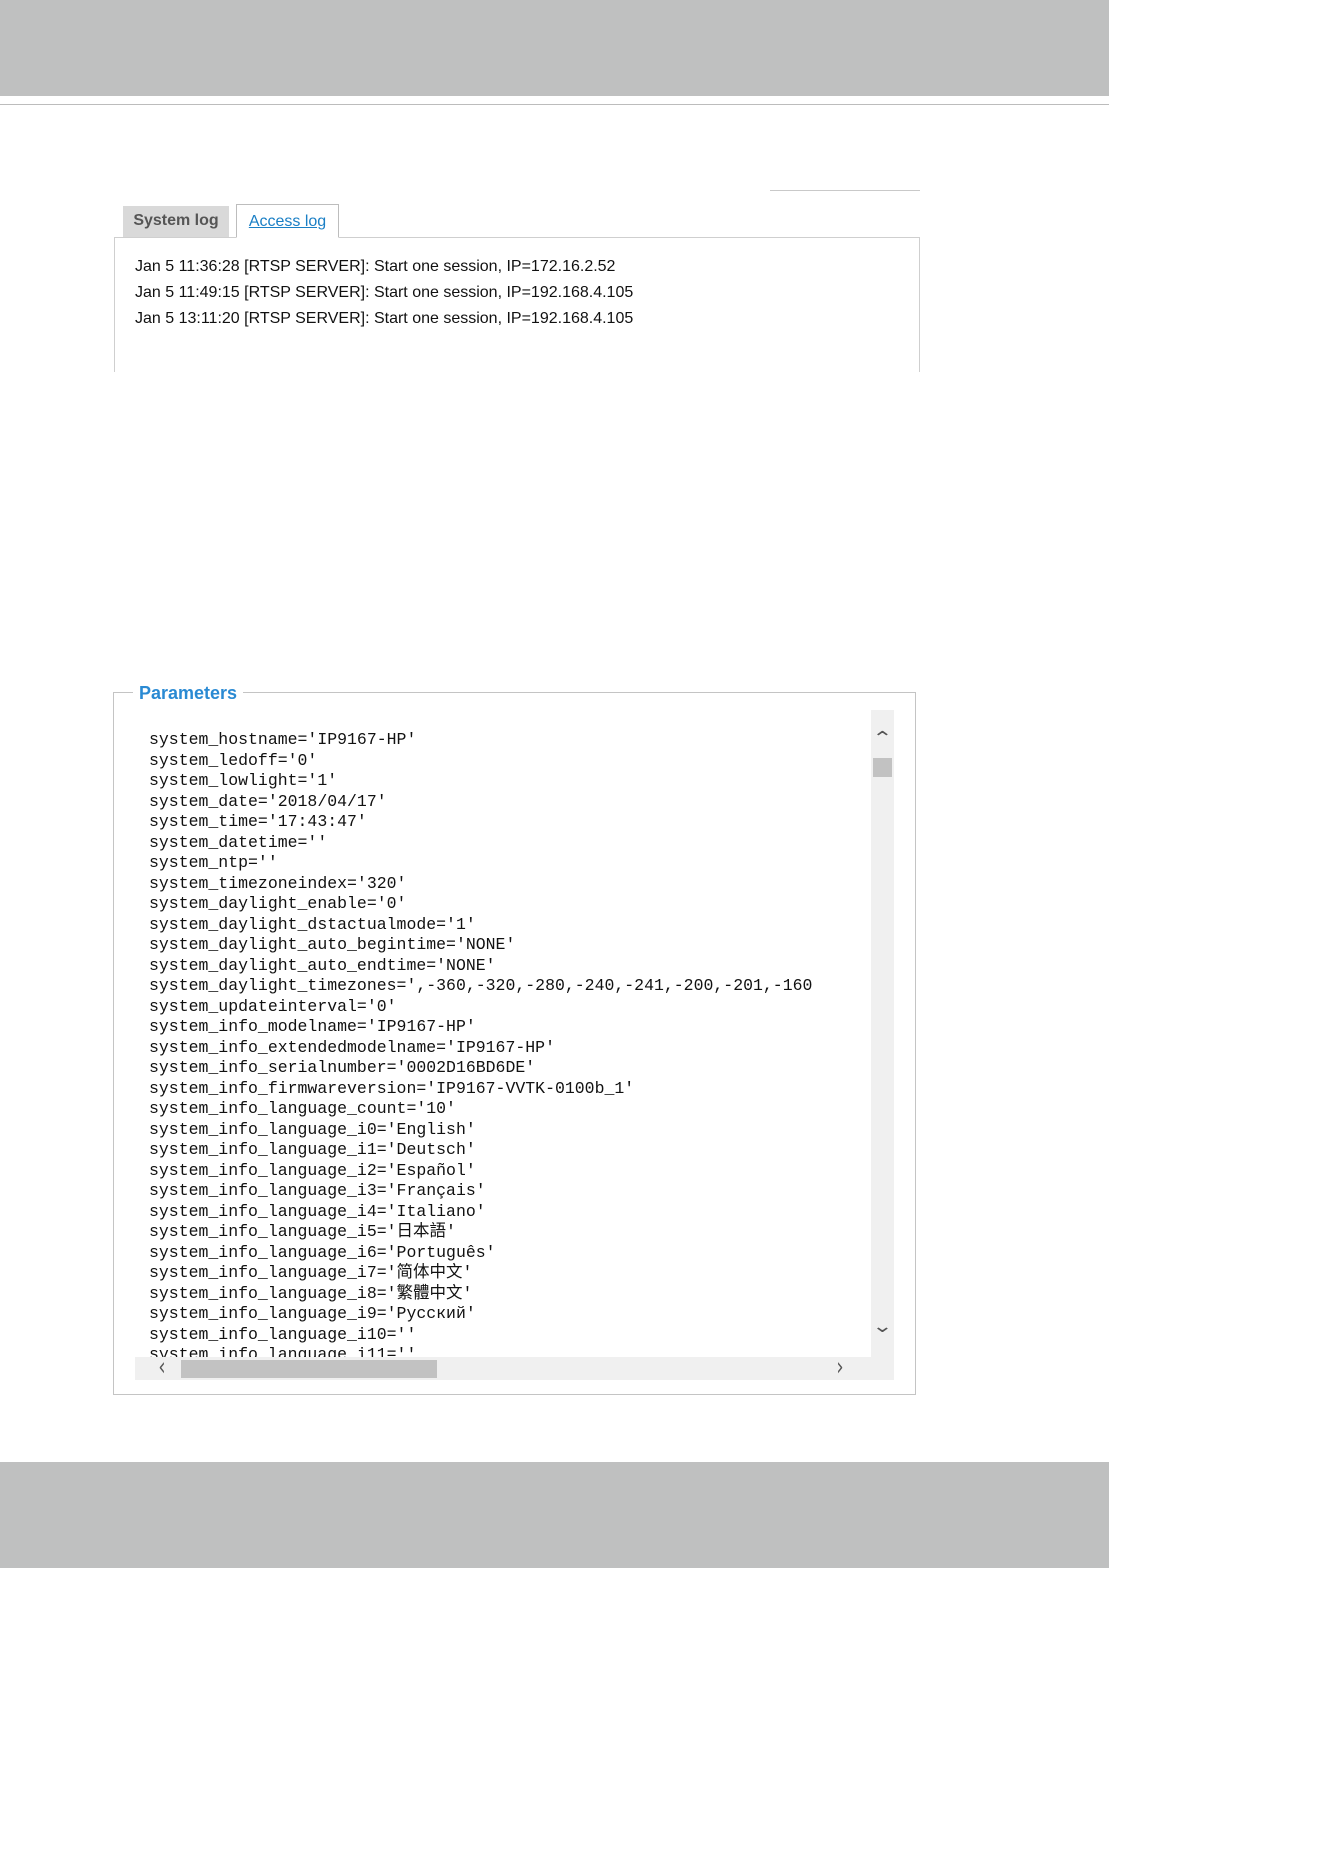 This screenshot has width=1324, height=1872. Describe the element at coordinates (882, 767) in the screenshot. I see `vertical-scroll-thumb` at that location.